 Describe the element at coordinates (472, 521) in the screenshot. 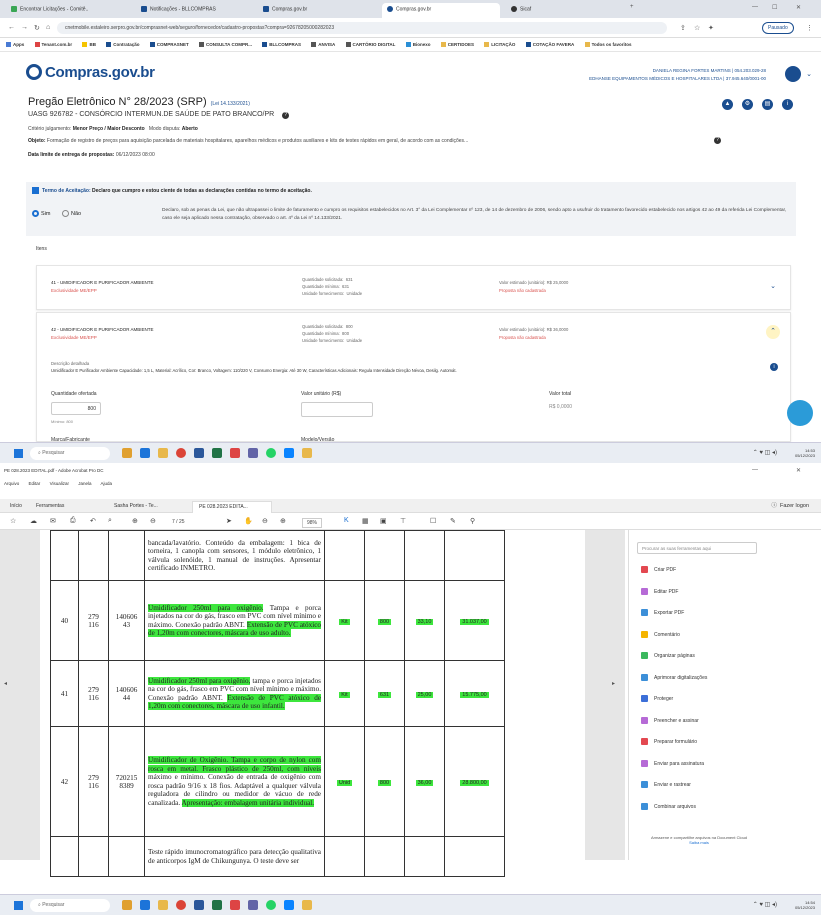

I see `share-link-icon: ⚲` at that location.